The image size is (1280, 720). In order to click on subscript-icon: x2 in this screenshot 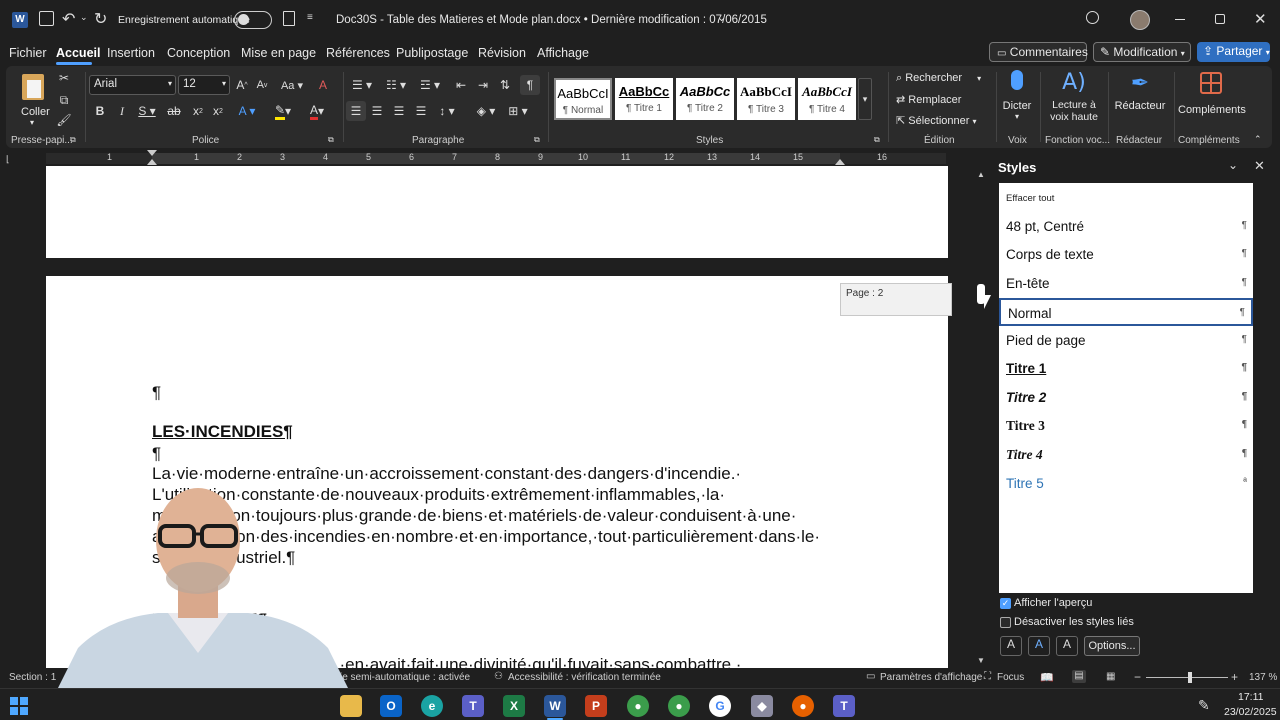, I will do `click(198, 111)`.